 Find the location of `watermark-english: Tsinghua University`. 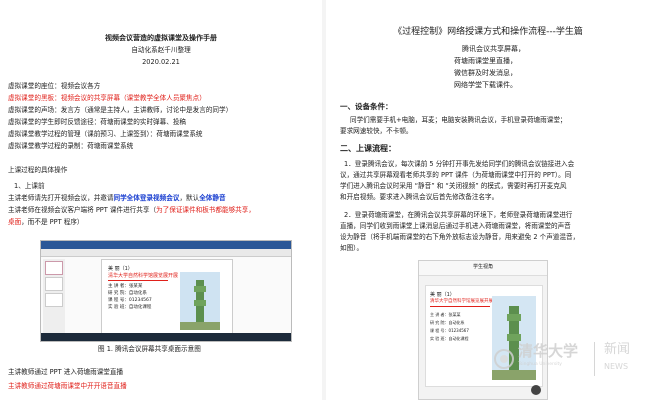

watermark-english: Tsinghua University is located at coordinates (540, 364).